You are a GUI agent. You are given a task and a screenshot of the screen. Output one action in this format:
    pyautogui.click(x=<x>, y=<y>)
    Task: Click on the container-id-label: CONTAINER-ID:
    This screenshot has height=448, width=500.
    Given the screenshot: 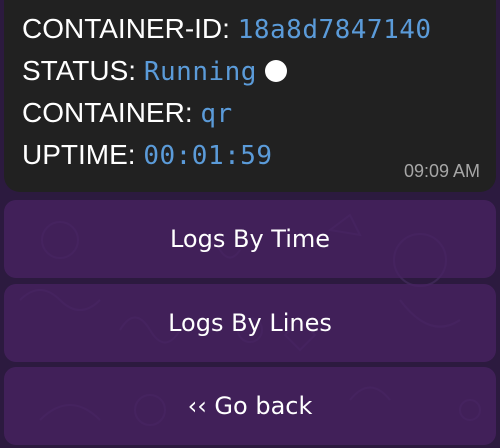 What is the action you would take?
    pyautogui.click(x=126, y=28)
    